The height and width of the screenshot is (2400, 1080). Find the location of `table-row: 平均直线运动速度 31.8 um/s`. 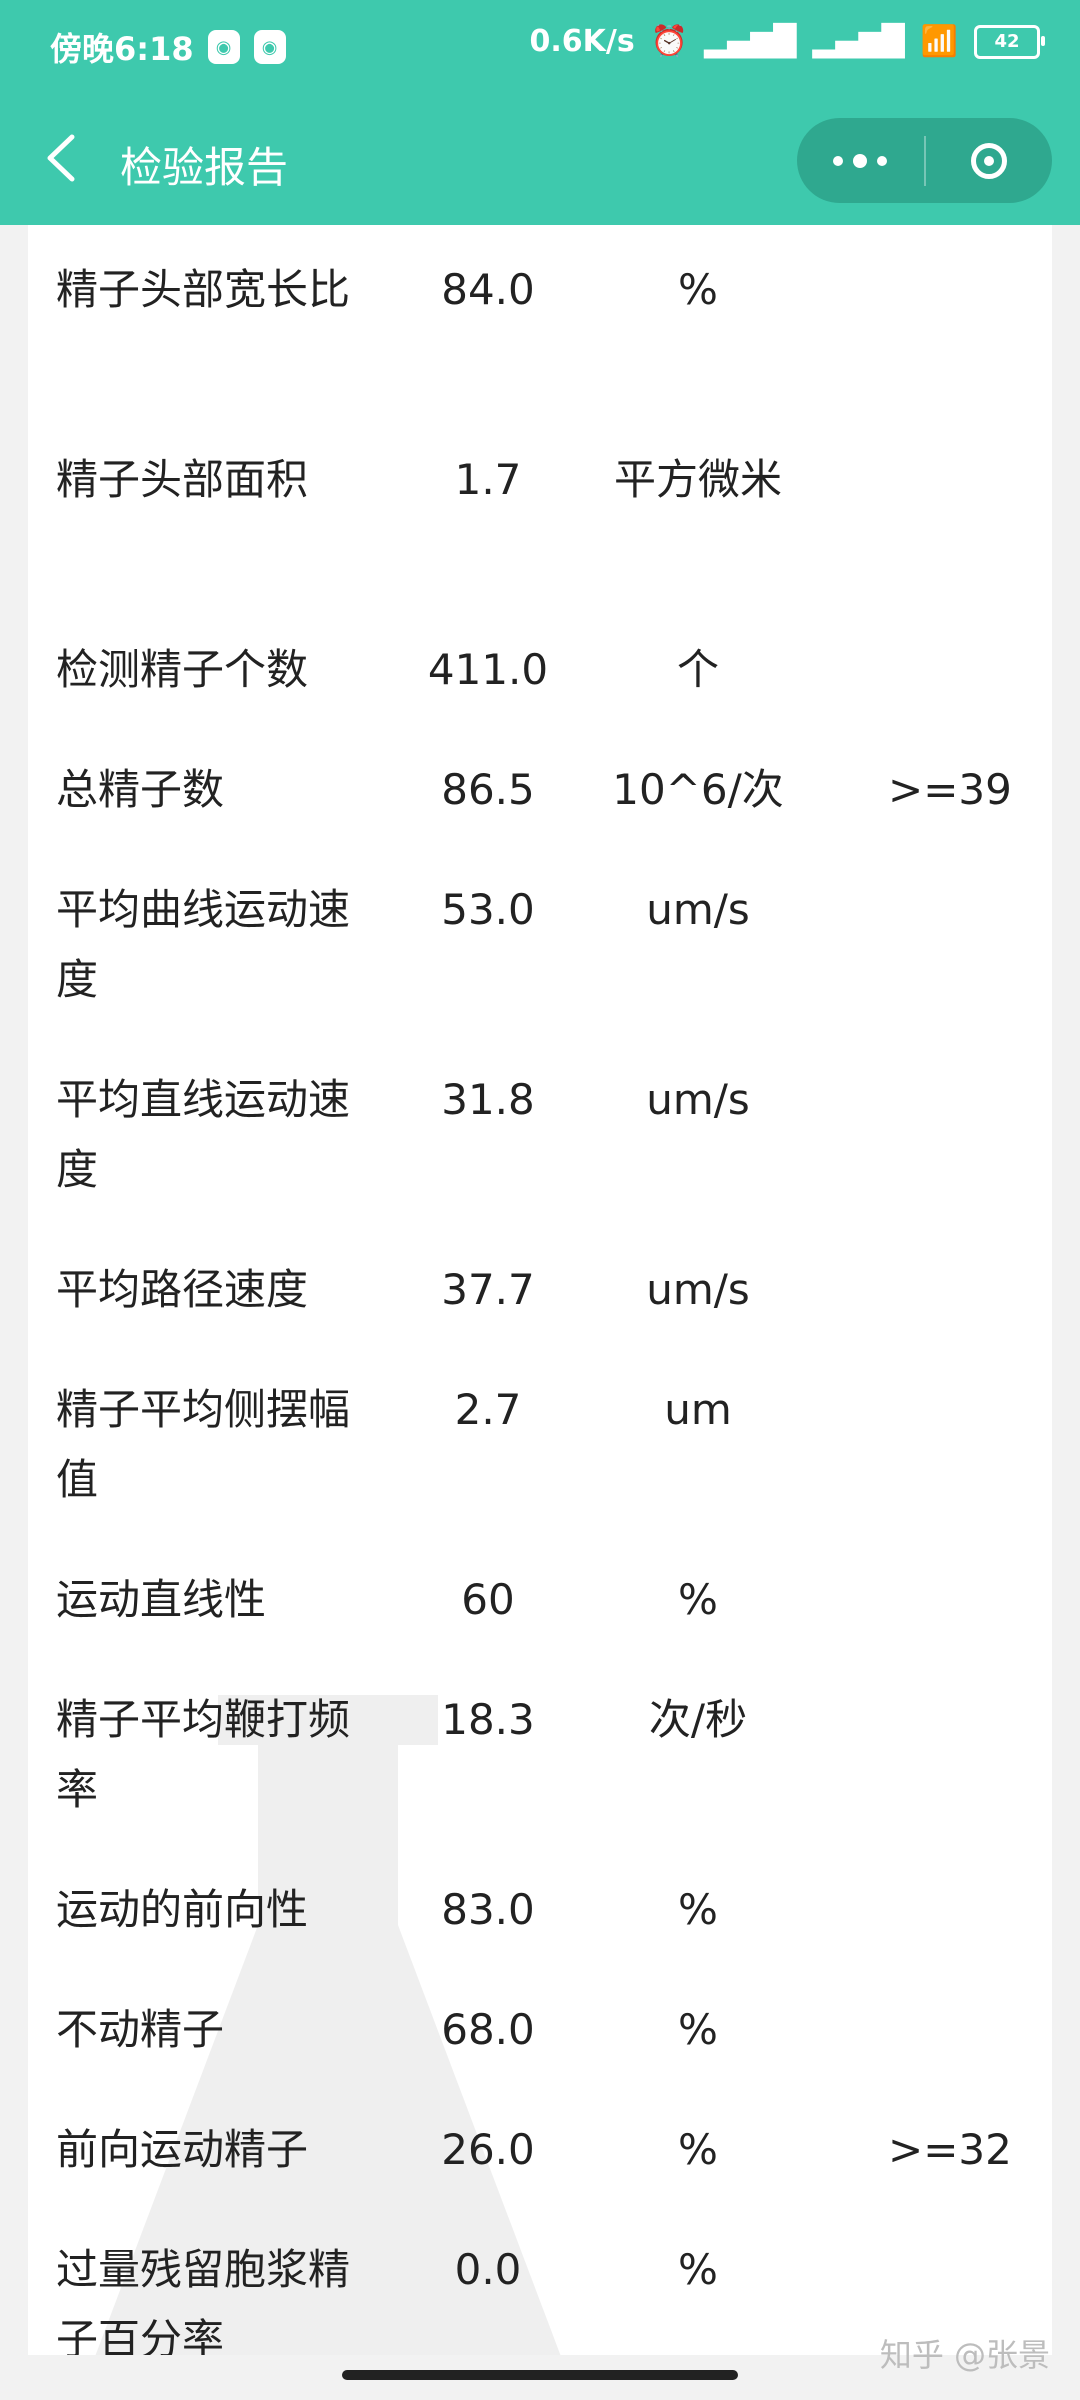

table-row: 平均直线运动速度 31.8 um/s is located at coordinates (540, 1135).